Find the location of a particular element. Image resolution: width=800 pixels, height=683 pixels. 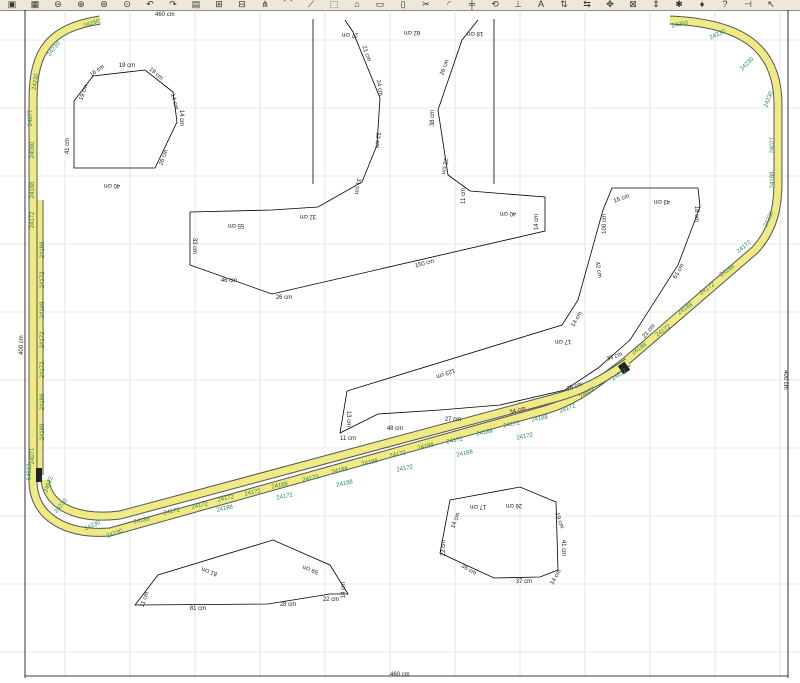

dimension-label: 100 cm is located at coordinates (605, 224).